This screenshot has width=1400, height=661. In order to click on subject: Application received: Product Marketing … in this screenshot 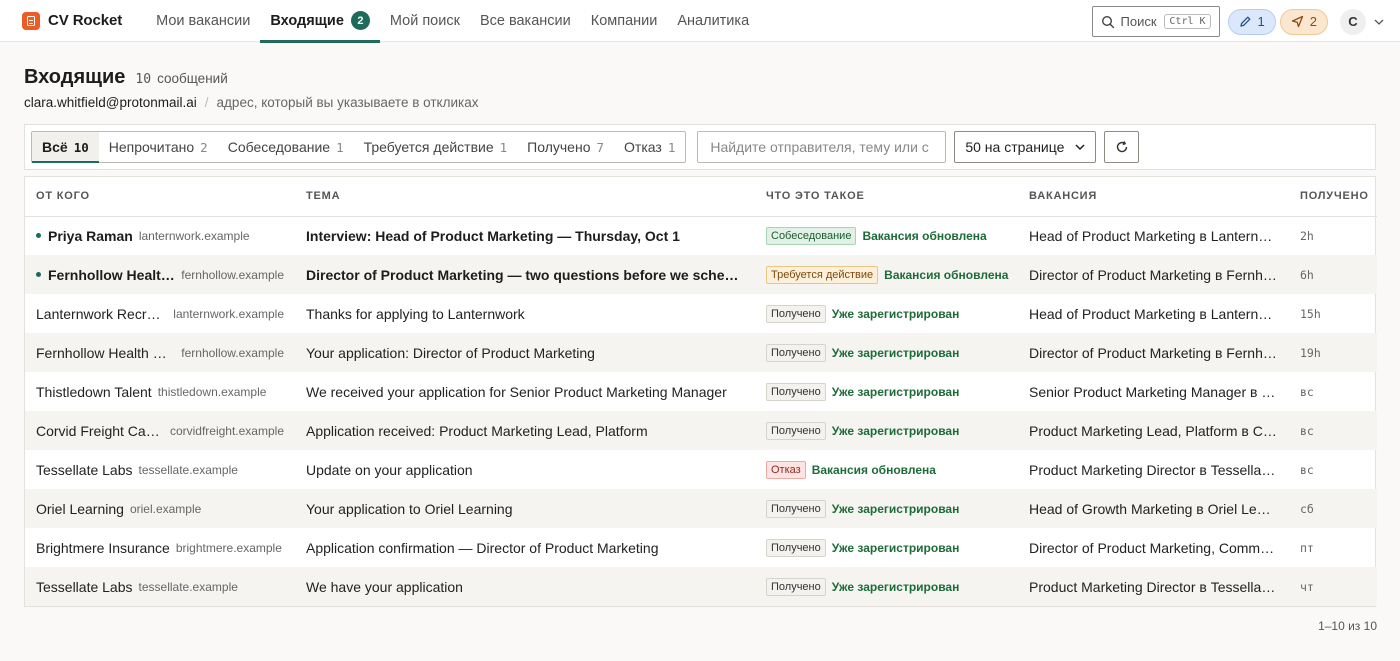, I will do `click(525, 430)`.